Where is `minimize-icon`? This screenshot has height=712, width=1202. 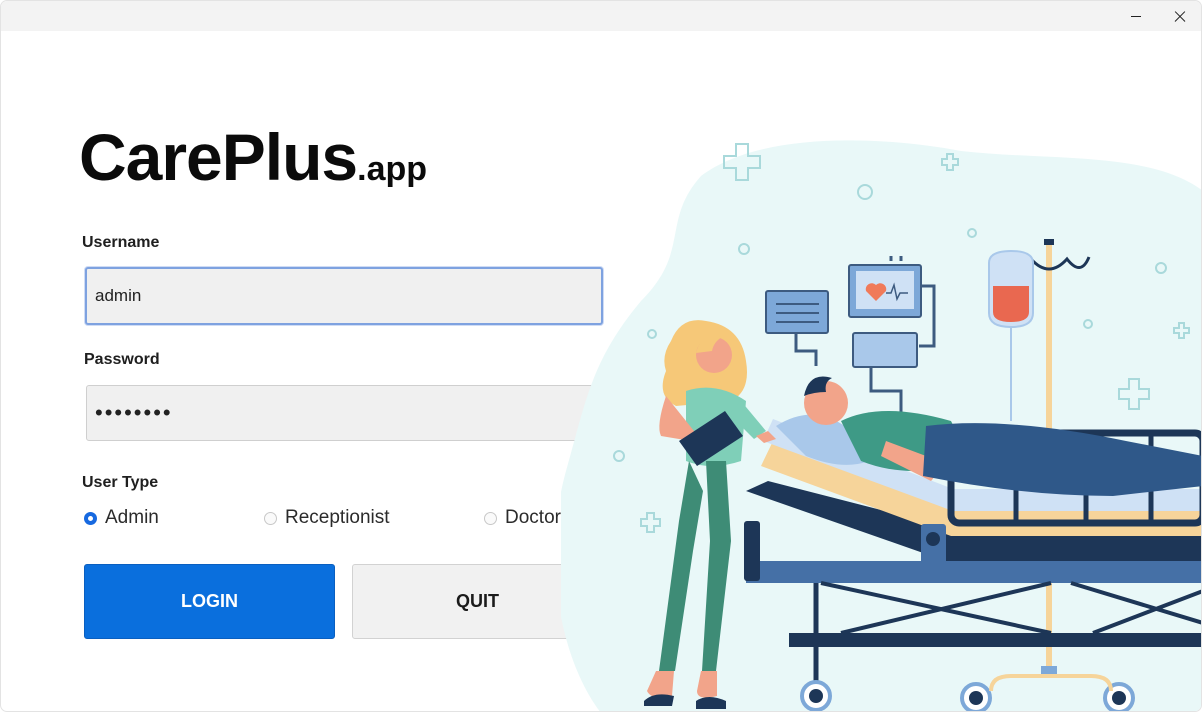
minimize-icon is located at coordinates (1136, 16).